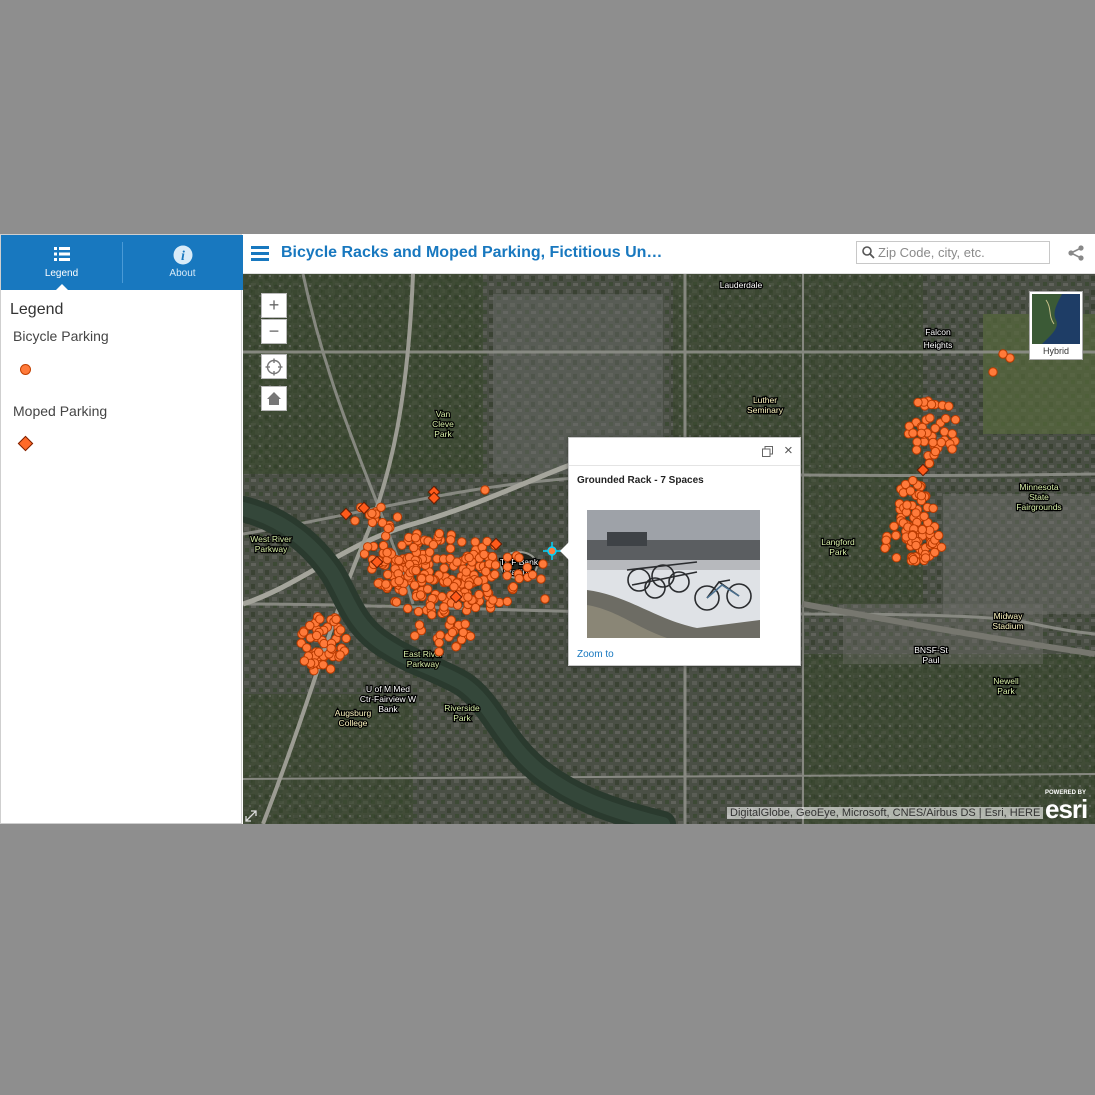  Describe the element at coordinates (274, 398) in the screenshot. I see `home-button` at that location.